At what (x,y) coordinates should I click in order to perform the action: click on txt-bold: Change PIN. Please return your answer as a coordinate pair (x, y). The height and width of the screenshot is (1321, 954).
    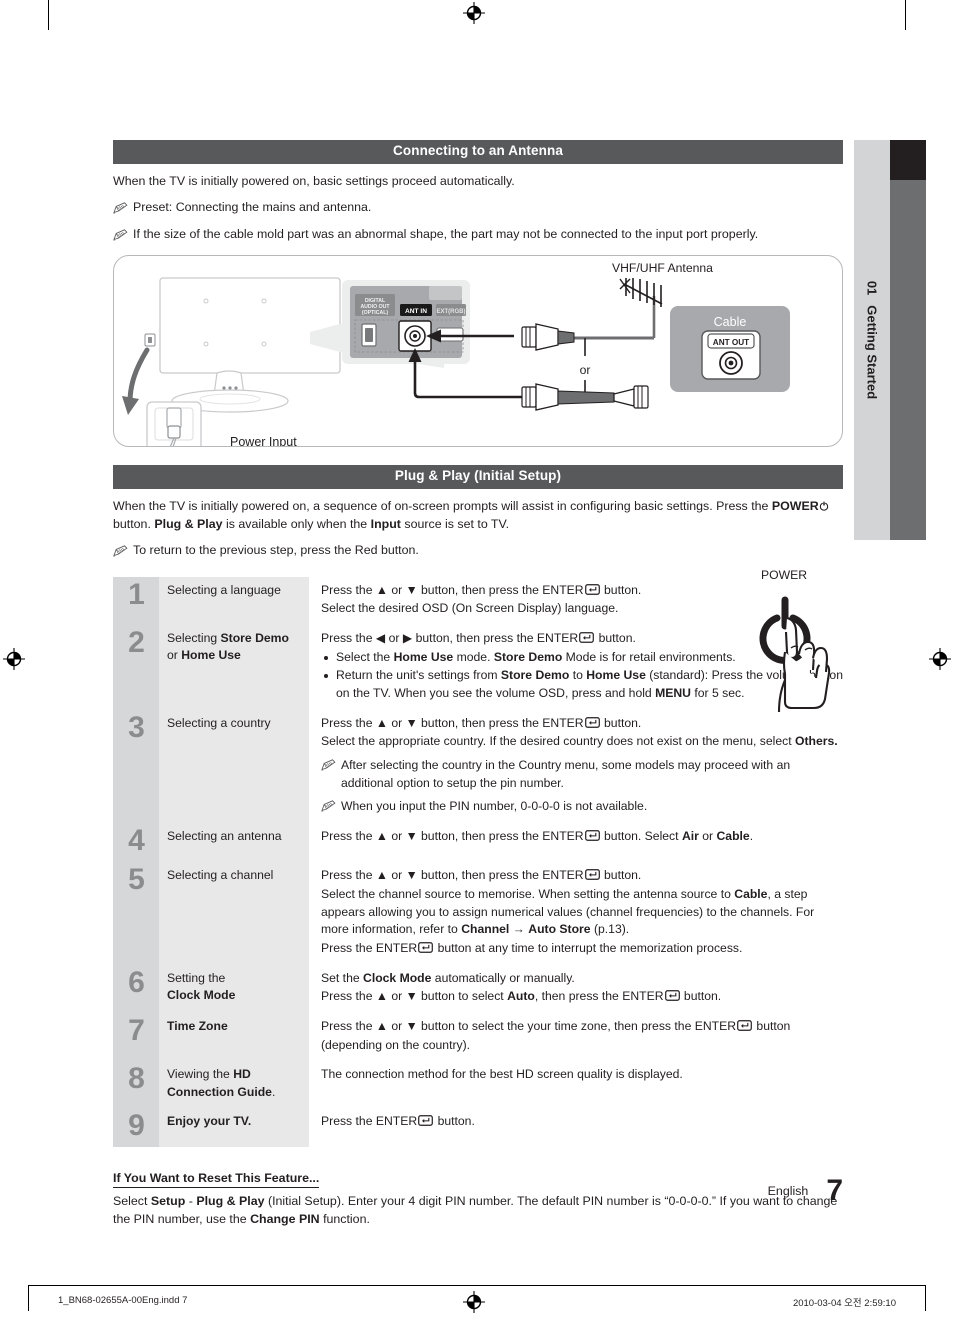
    Looking at the image, I should click on (285, 1218).